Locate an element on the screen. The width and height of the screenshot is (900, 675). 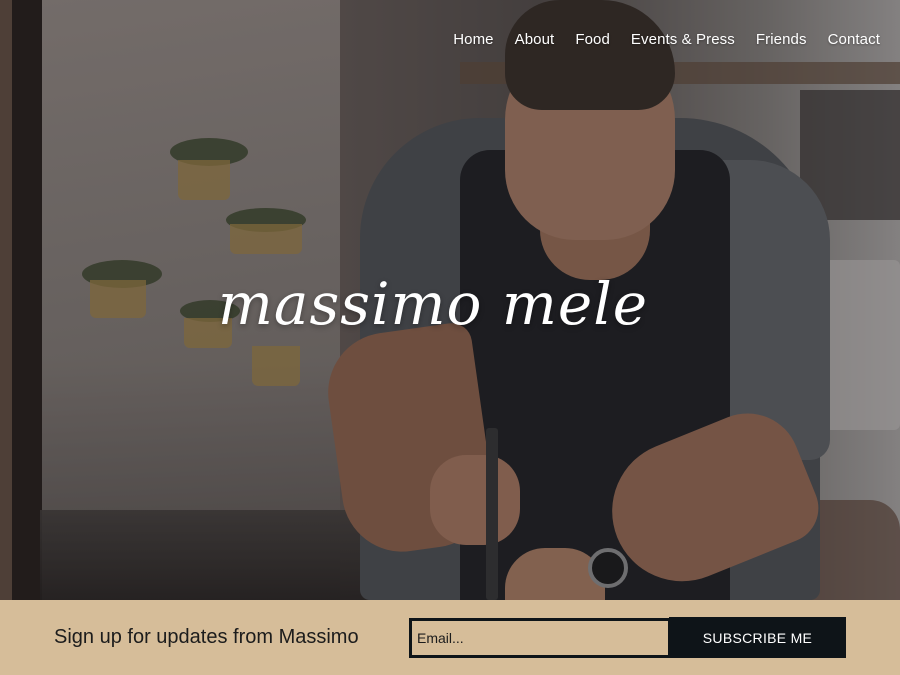
email-field is located at coordinates (540, 638).